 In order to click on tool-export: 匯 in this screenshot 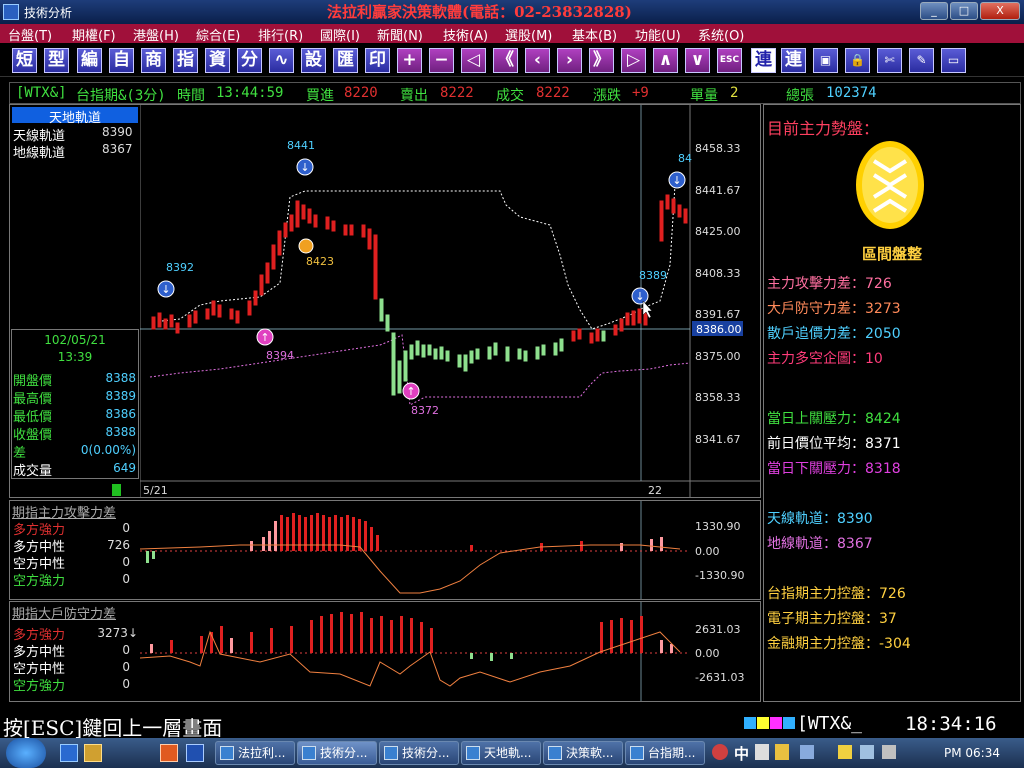, I will do `click(345, 60)`.